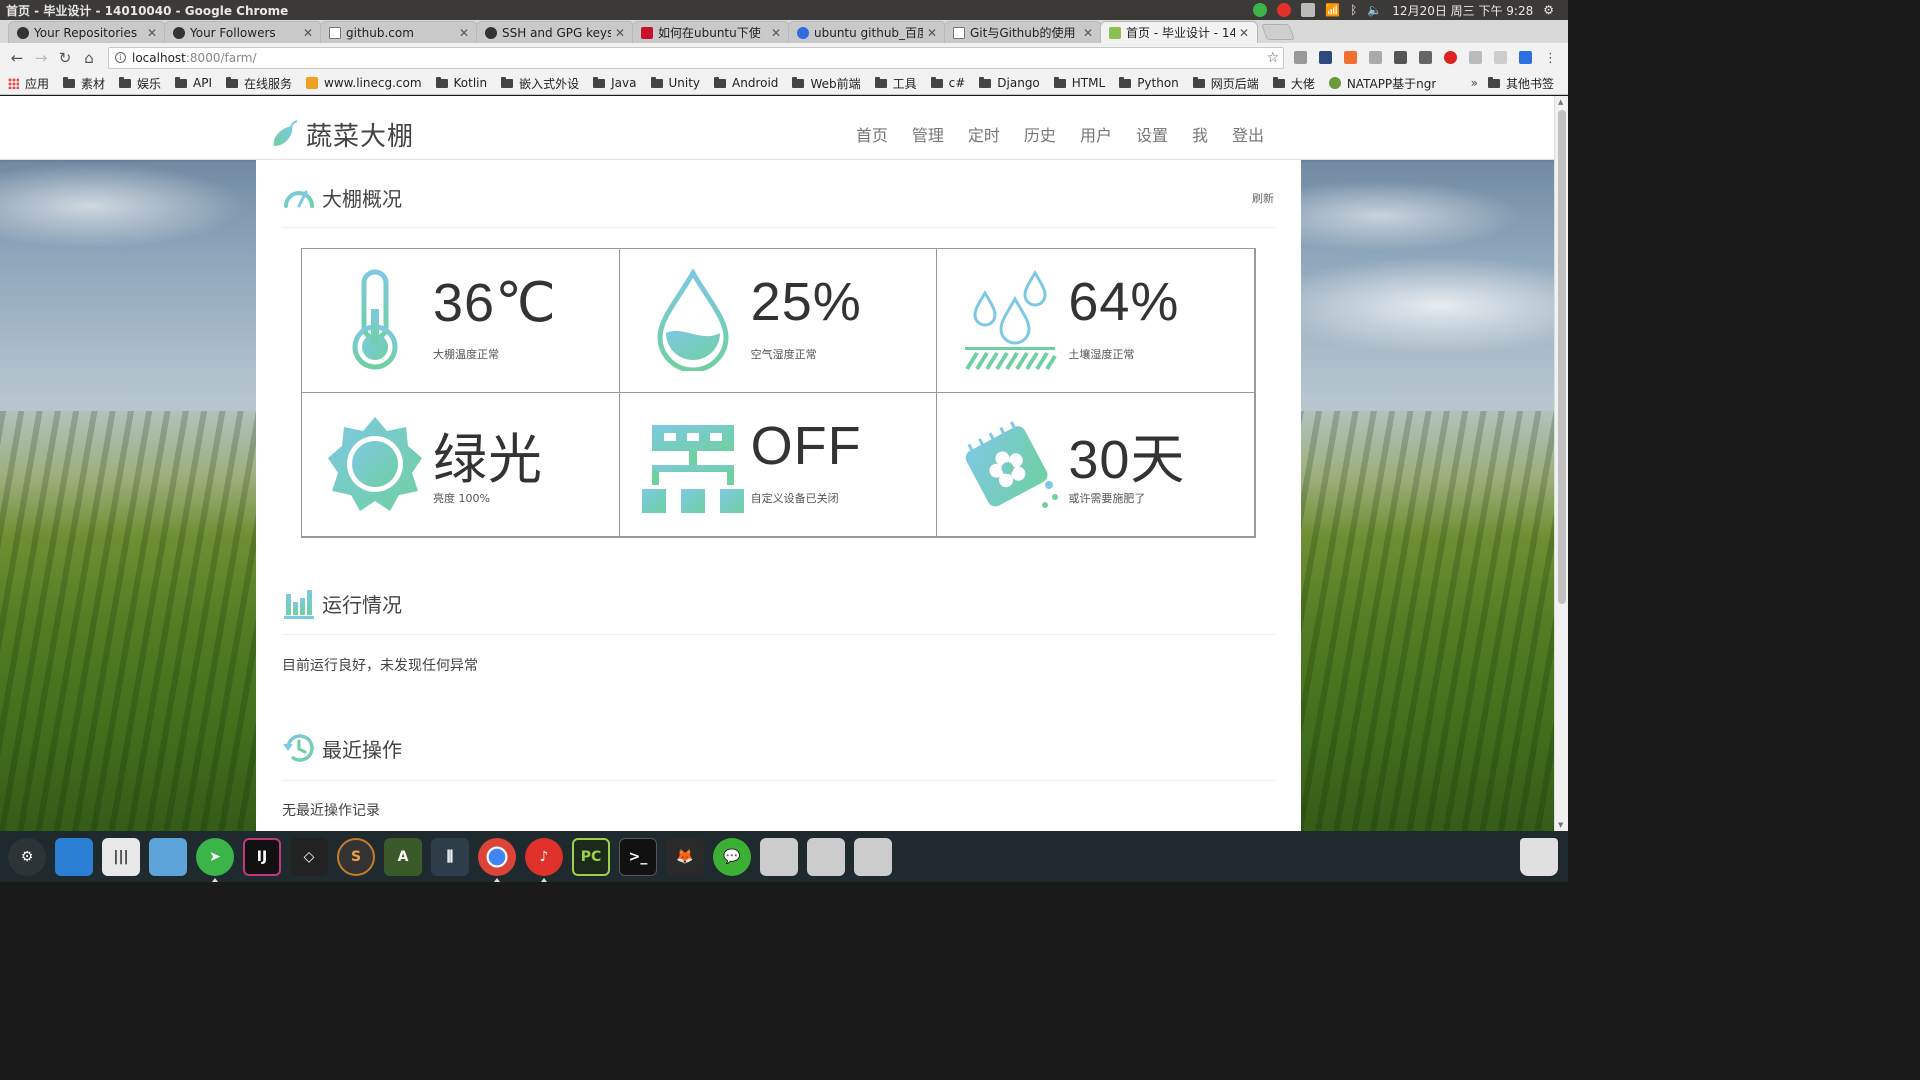 This screenshot has height=1080, width=1920. Describe the element at coordinates (1462, 10) in the screenshot. I see `clock: 12月20日 周三 下午 9:28` at that location.